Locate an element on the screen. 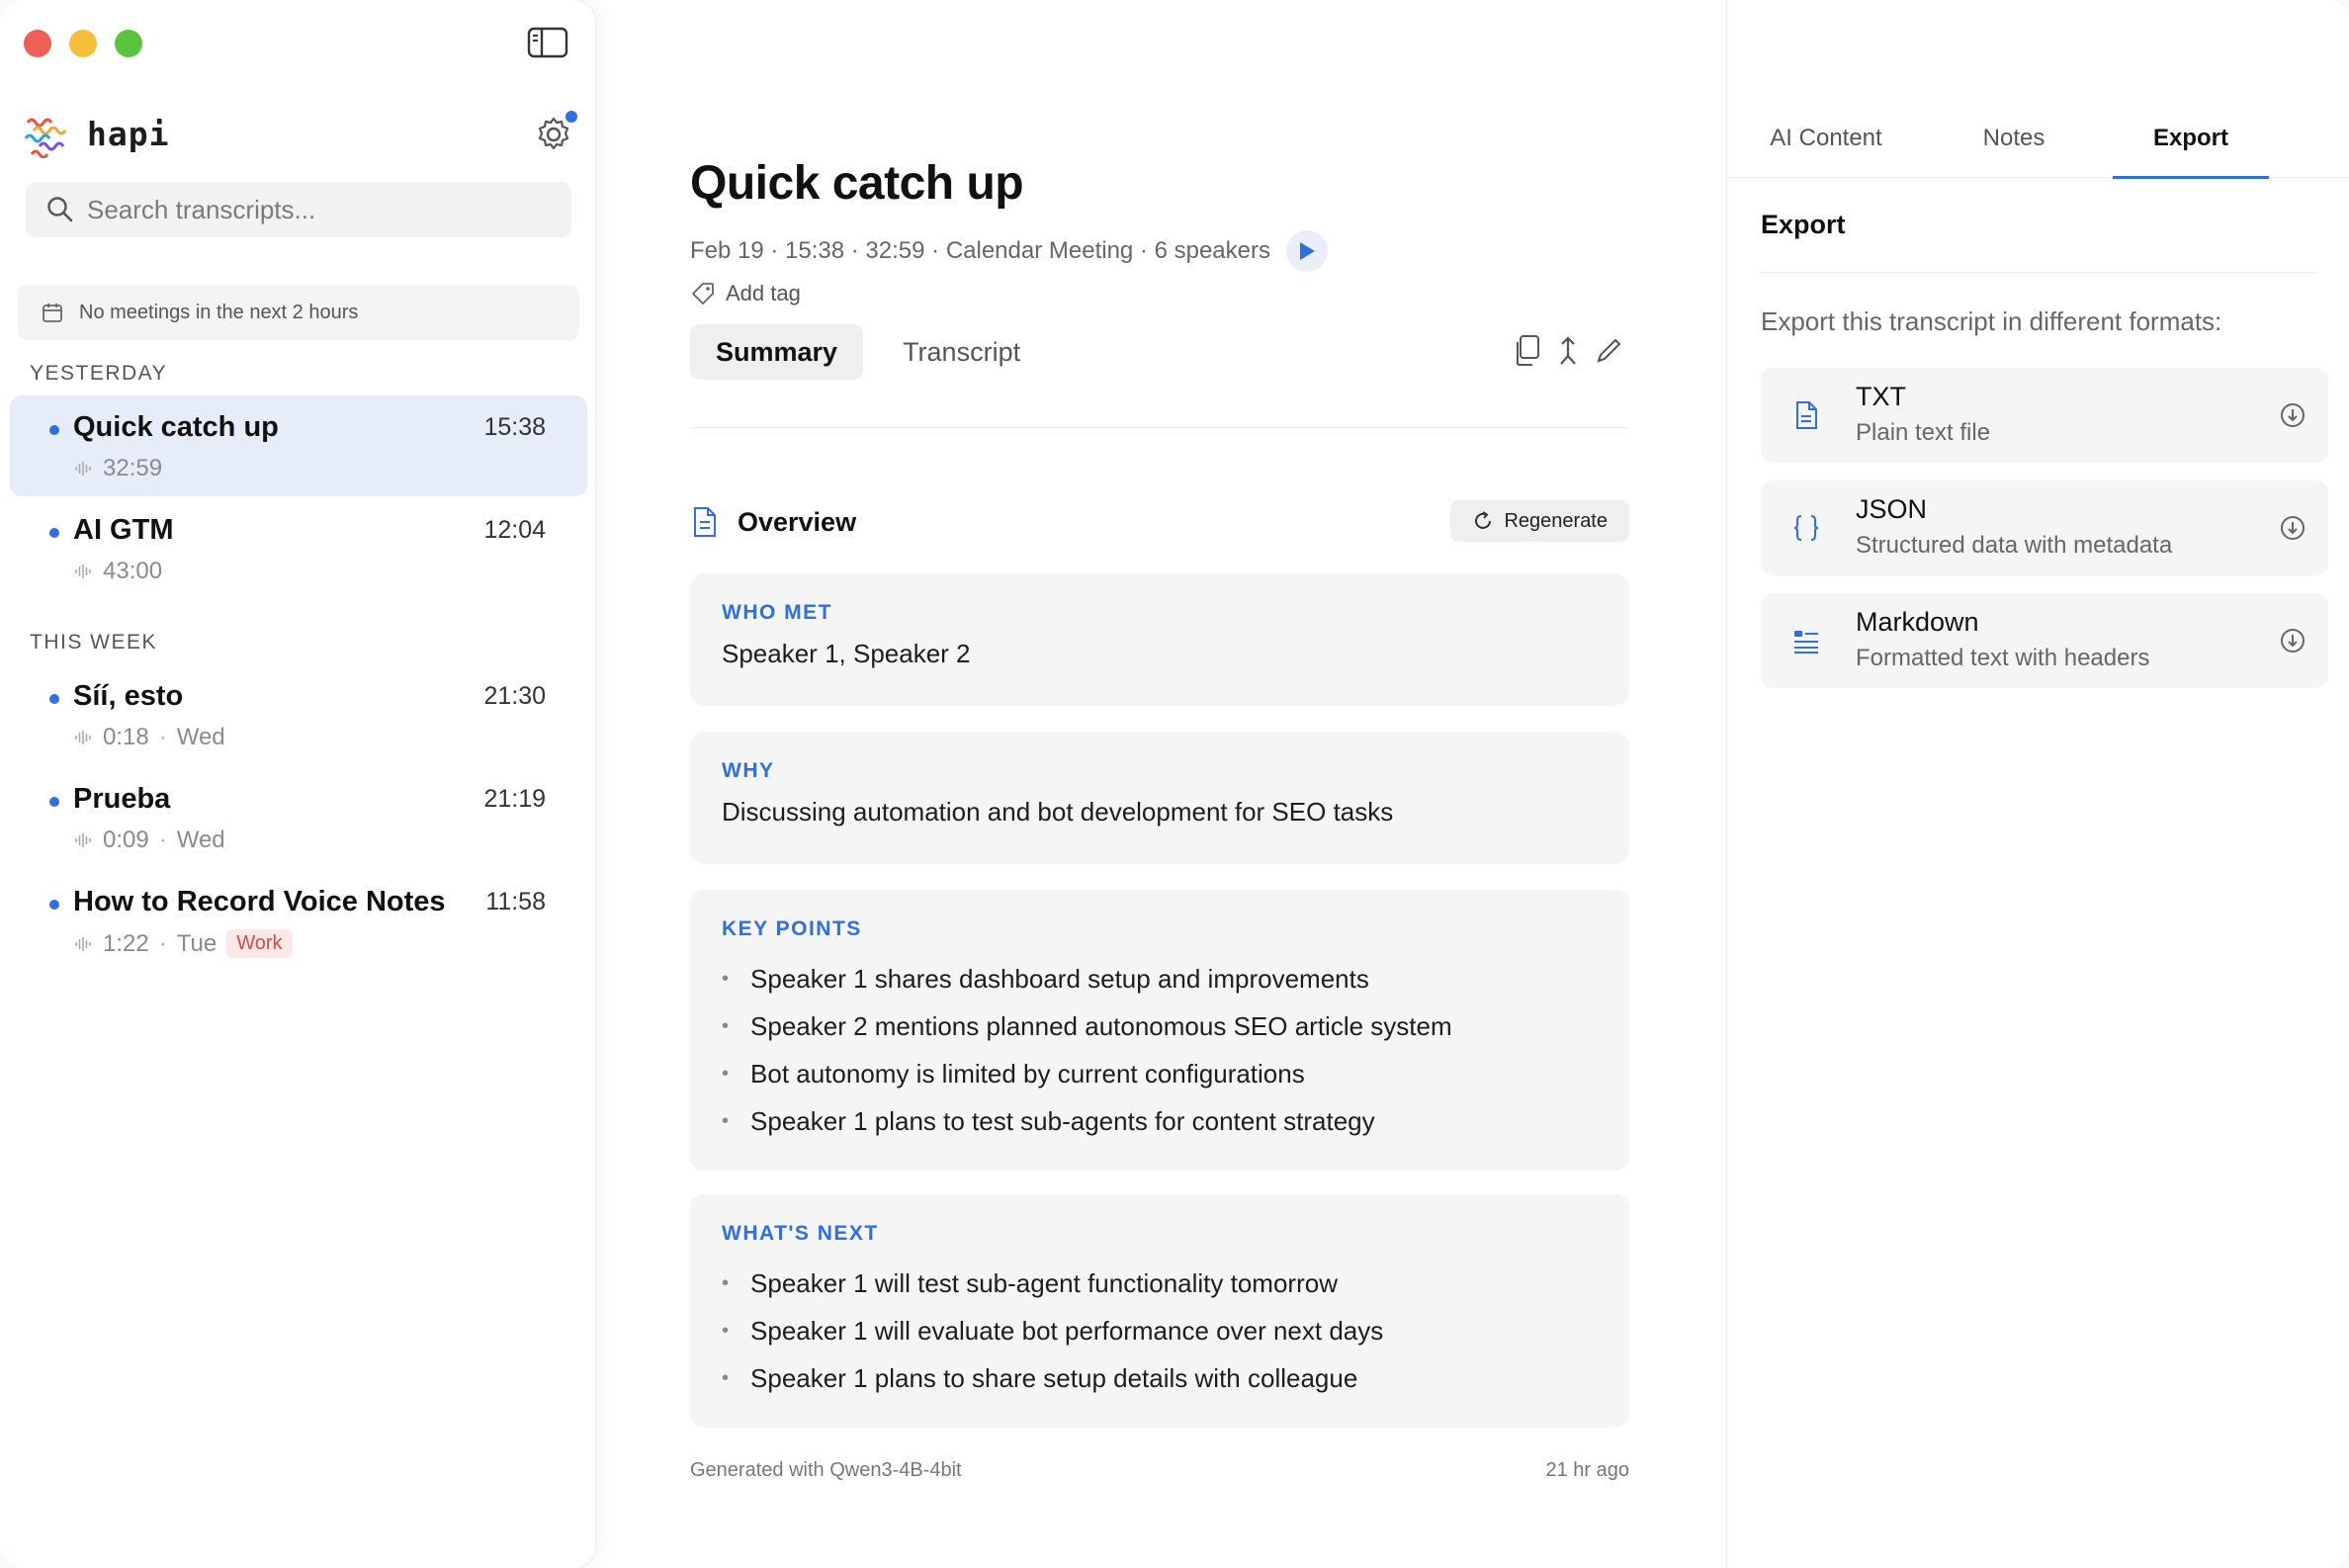 The image size is (2349, 1568). format-description: Plain text file is located at coordinates (1924, 432).